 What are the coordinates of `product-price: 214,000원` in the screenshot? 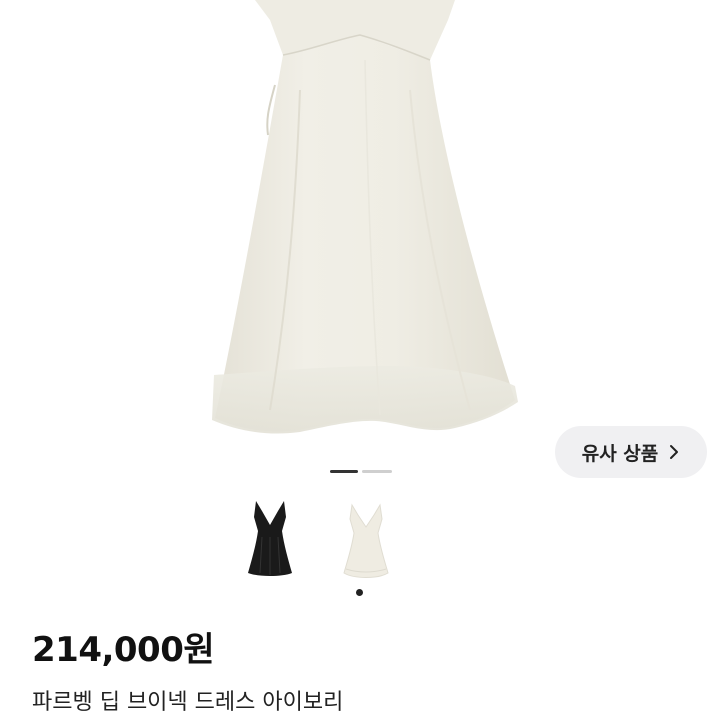 It's located at (123, 650).